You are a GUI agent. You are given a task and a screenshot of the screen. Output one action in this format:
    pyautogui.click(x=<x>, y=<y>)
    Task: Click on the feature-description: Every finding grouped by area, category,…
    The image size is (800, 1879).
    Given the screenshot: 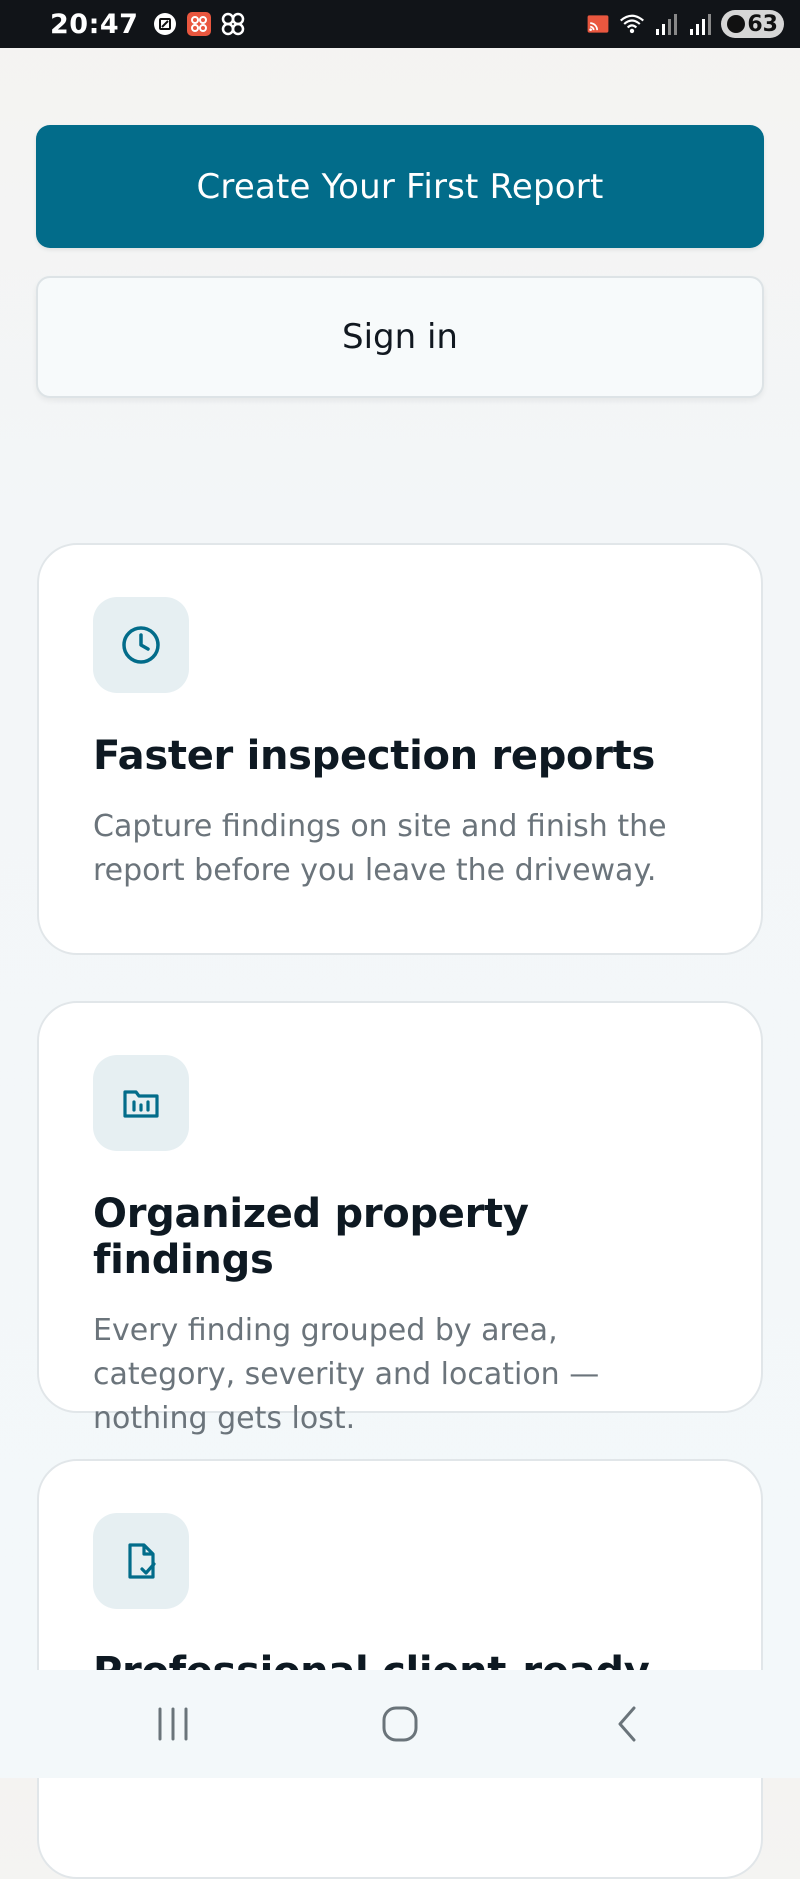 What is the action you would take?
    pyautogui.click(x=346, y=1374)
    